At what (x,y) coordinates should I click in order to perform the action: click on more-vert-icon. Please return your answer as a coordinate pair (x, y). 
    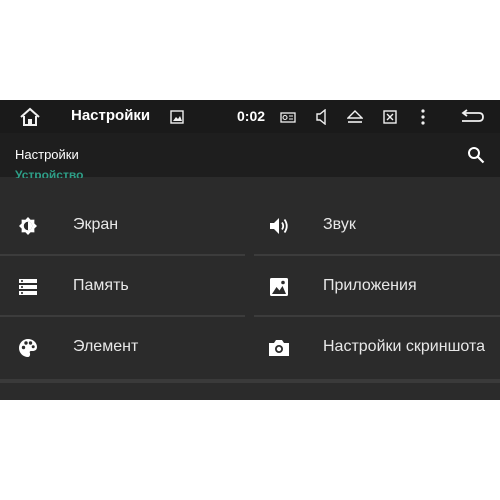
    Looking at the image, I should click on (423, 117).